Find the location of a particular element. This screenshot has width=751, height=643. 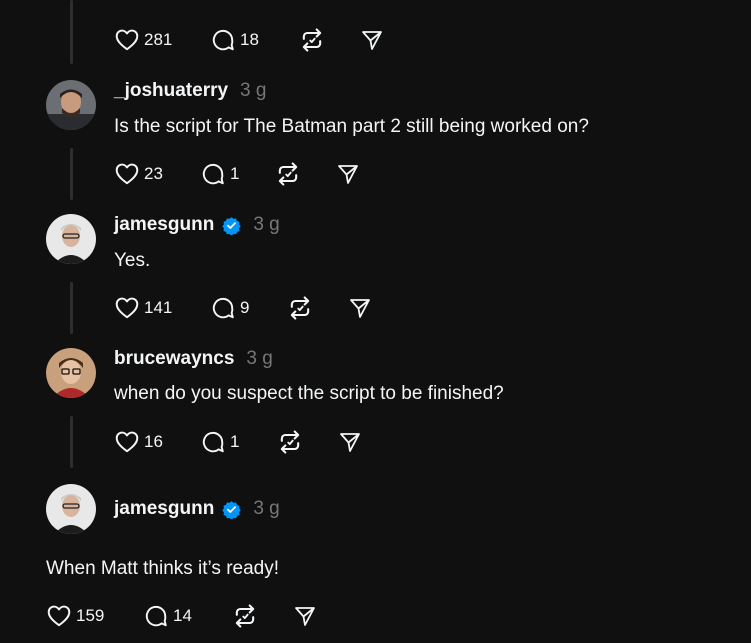

post-header: brucewayncs 3 g is located at coordinates (193, 359).